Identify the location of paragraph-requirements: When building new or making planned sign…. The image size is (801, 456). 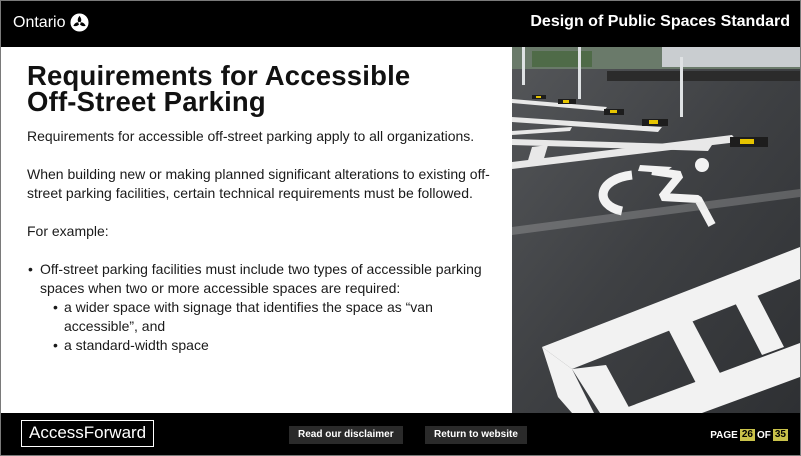
(258, 183).